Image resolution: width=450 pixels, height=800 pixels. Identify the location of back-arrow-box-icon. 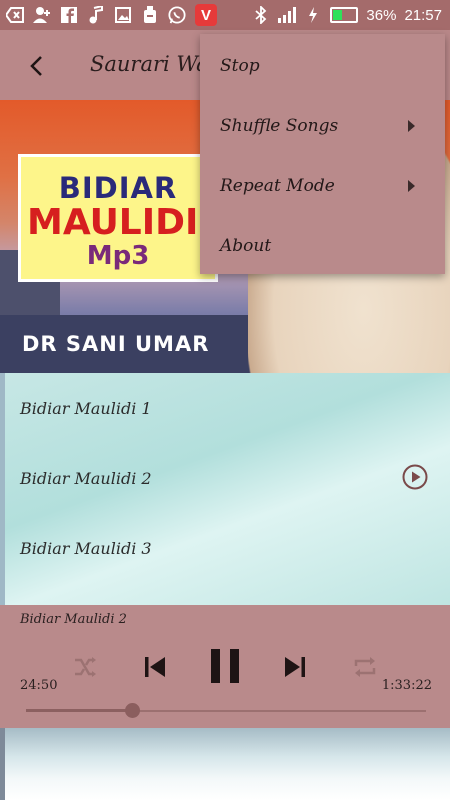
(15, 15).